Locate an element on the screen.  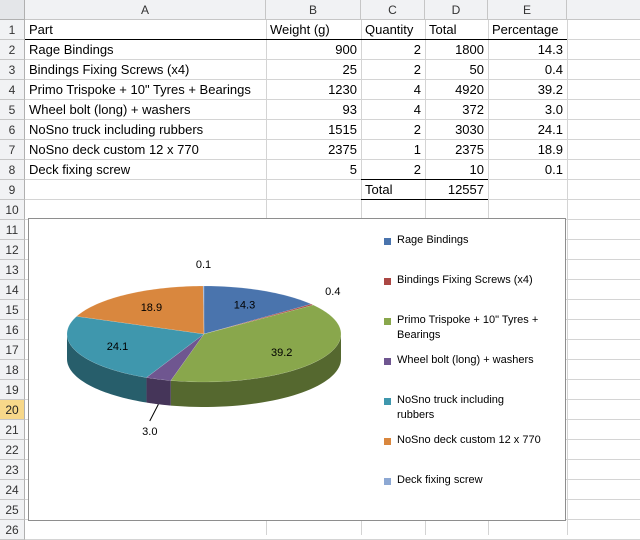
row-header: 19 is located at coordinates (12, 390).